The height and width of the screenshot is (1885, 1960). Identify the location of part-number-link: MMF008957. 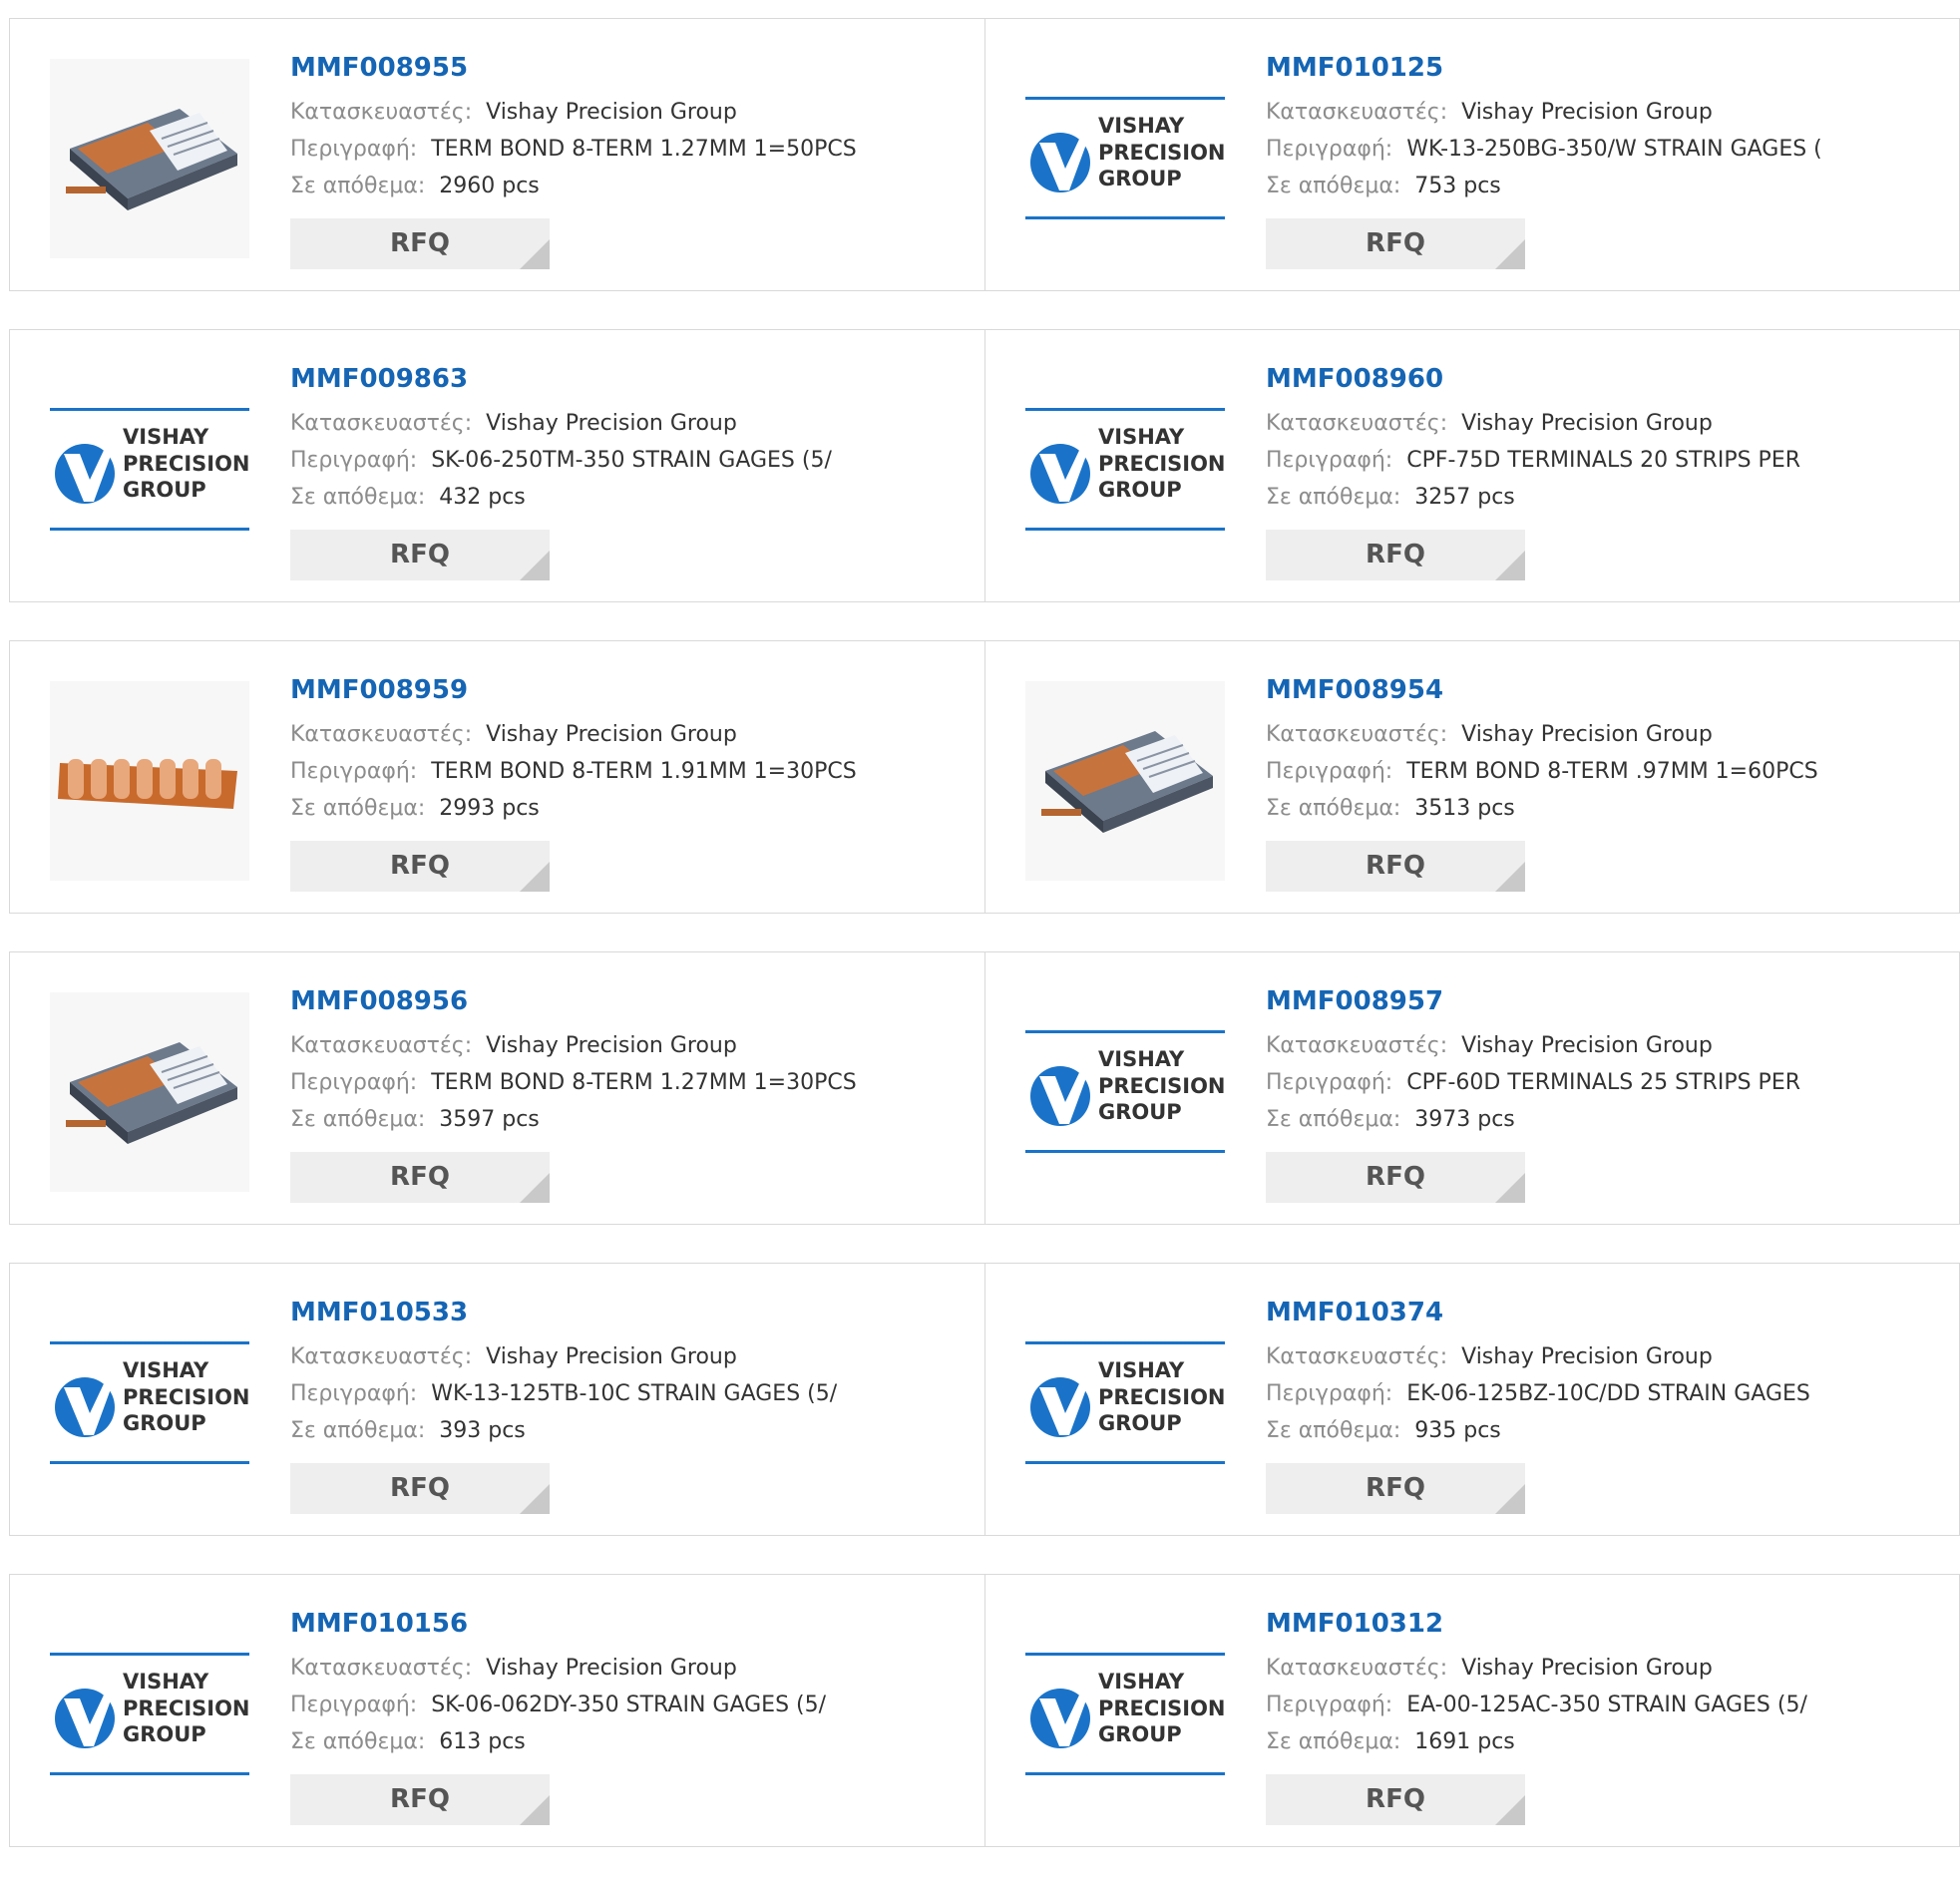
(1608, 1001).